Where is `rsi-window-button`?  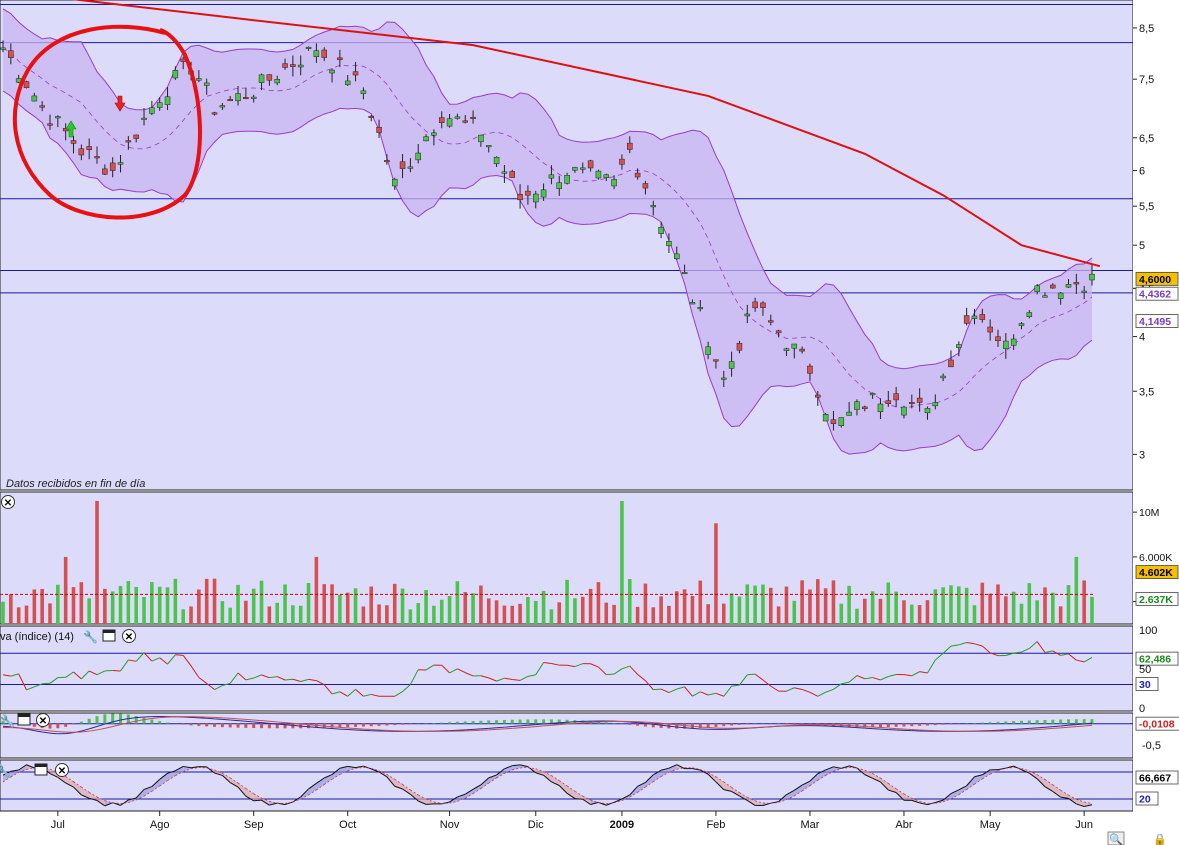 rsi-window-button is located at coordinates (109, 635).